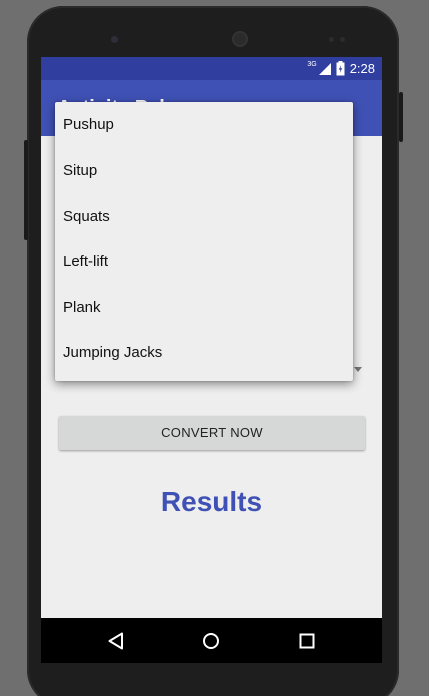  I want to click on dropdown-item-situp: Situp, so click(204, 171).